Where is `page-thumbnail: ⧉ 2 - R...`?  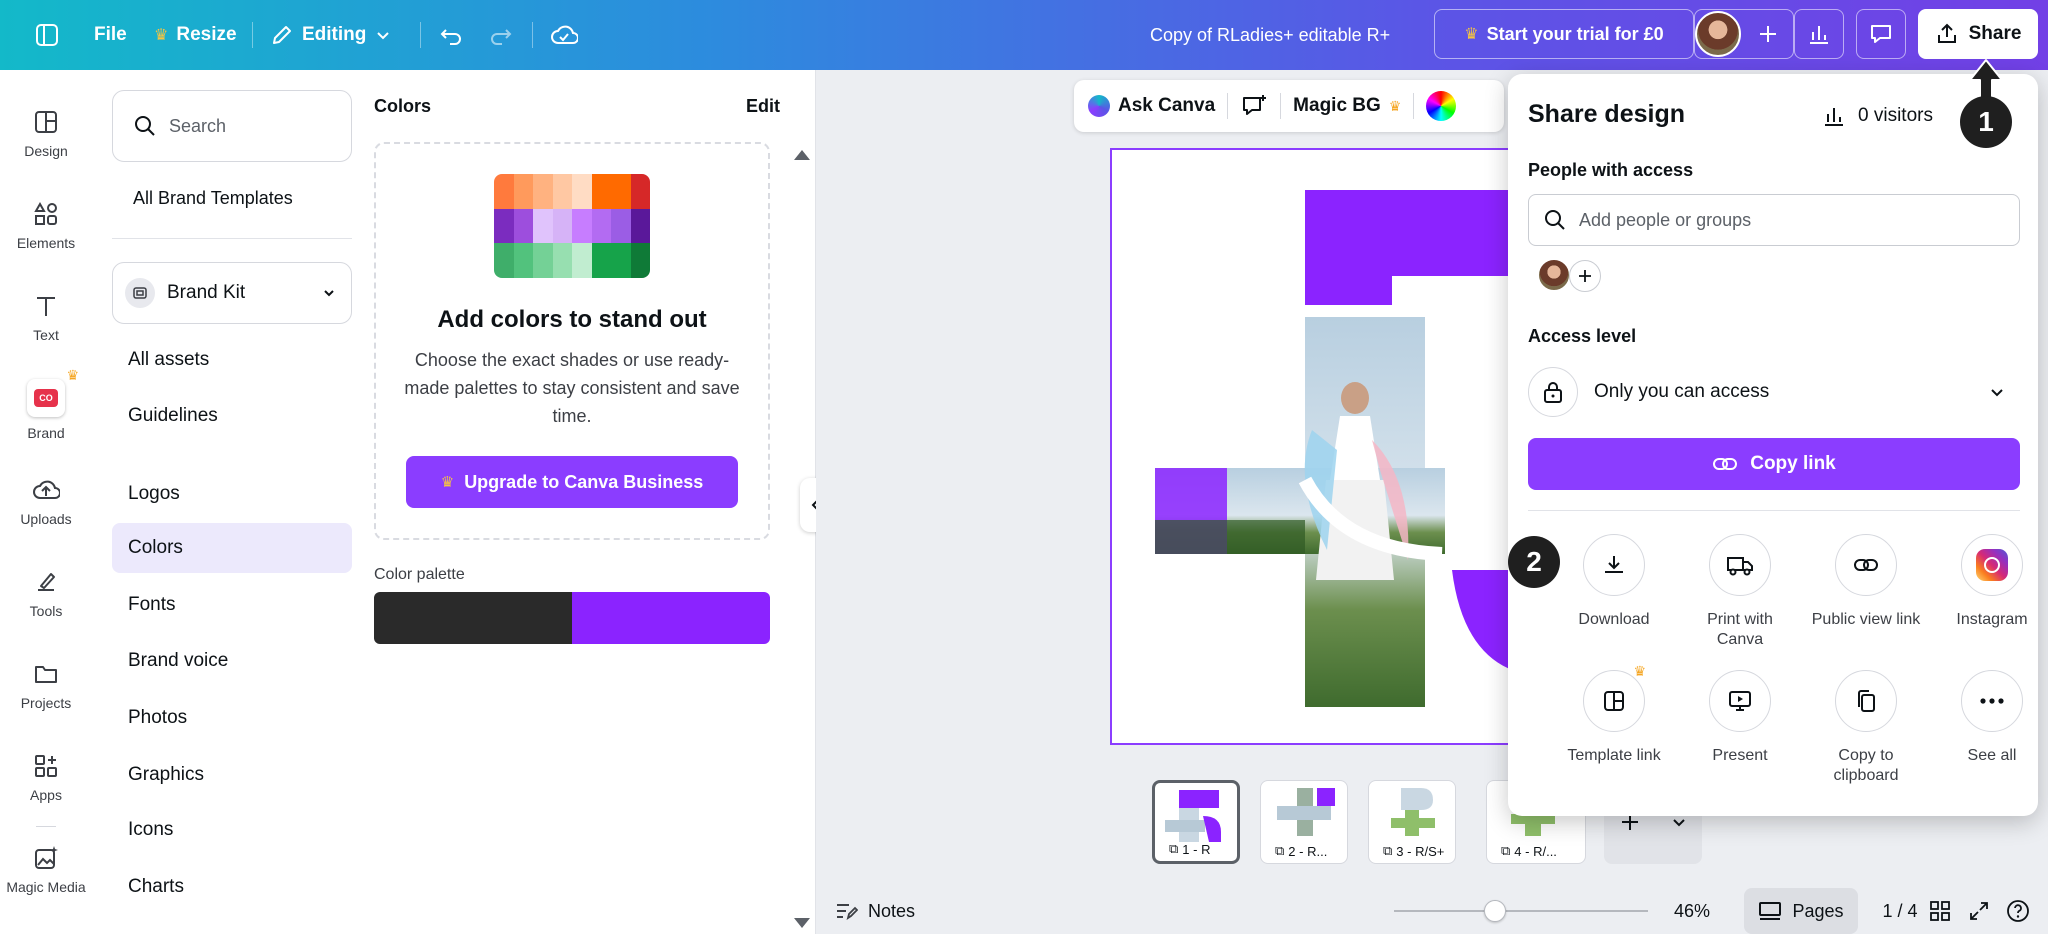 page-thumbnail: ⧉ 2 - R... is located at coordinates (1304, 822).